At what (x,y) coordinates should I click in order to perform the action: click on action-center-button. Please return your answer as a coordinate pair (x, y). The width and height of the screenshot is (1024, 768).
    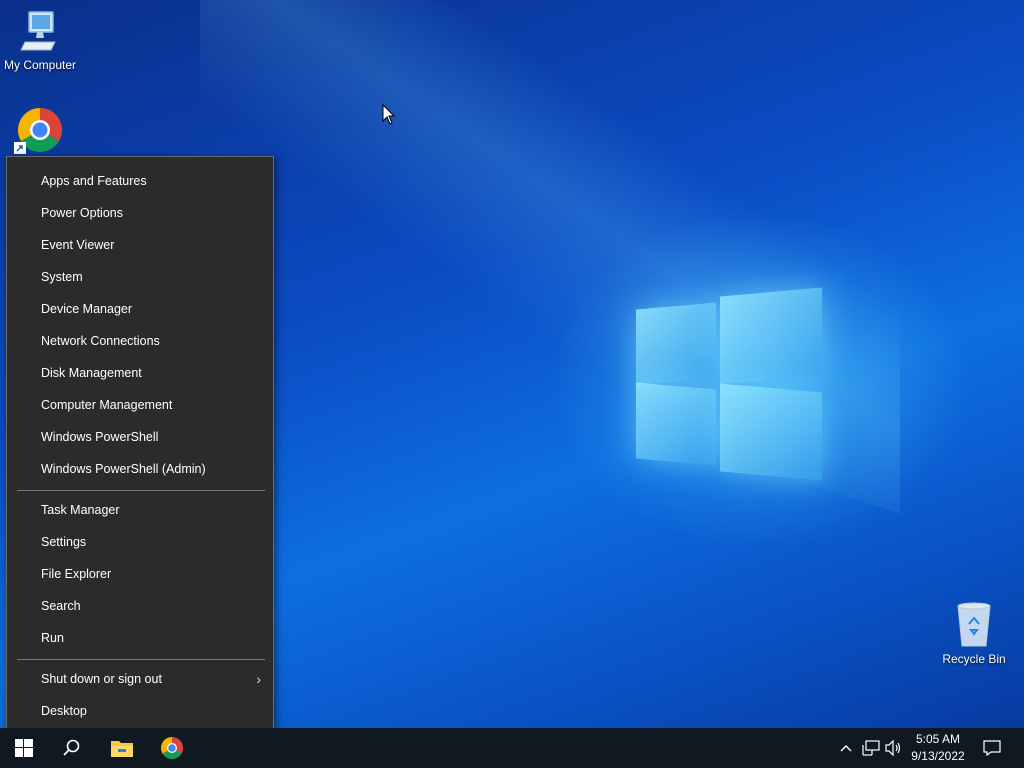
    Looking at the image, I should click on (992, 748).